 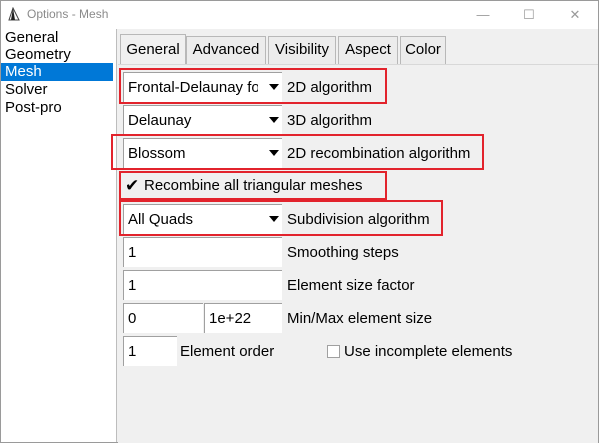 What do you see at coordinates (333, 351) in the screenshot?
I see `incomplete-elements-checkbox` at bounding box center [333, 351].